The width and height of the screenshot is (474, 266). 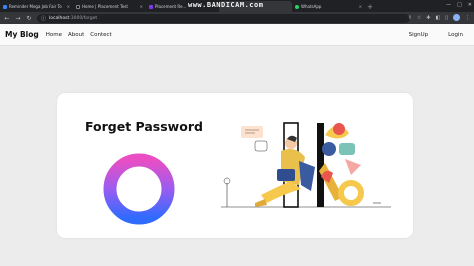 What do you see at coordinates (144, 126) in the screenshot?
I see `page-title: Forget Password` at bounding box center [144, 126].